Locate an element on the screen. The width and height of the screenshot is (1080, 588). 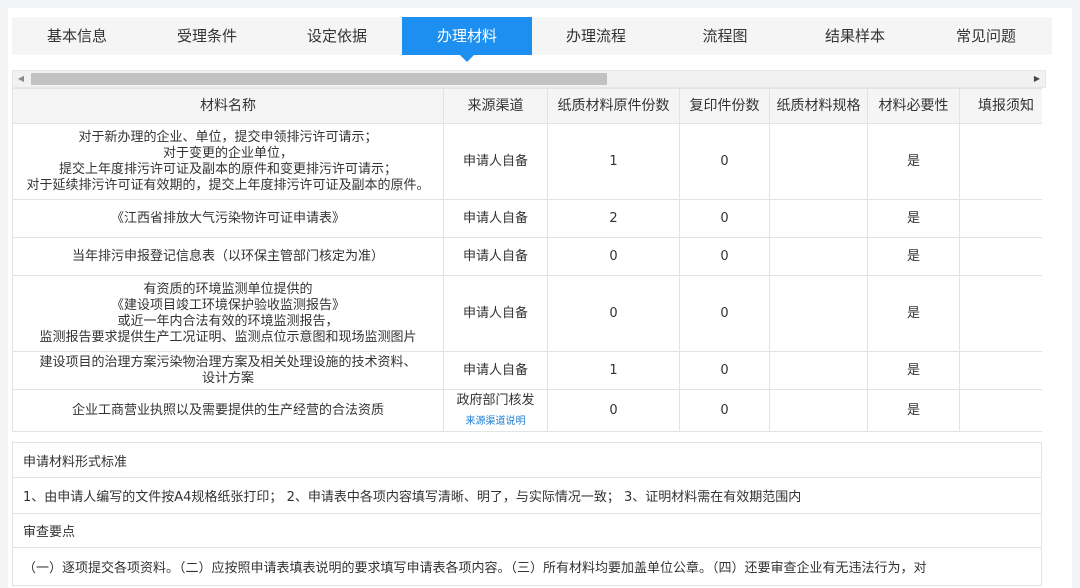
tab-label: 办理流程 is located at coordinates (595, 36).